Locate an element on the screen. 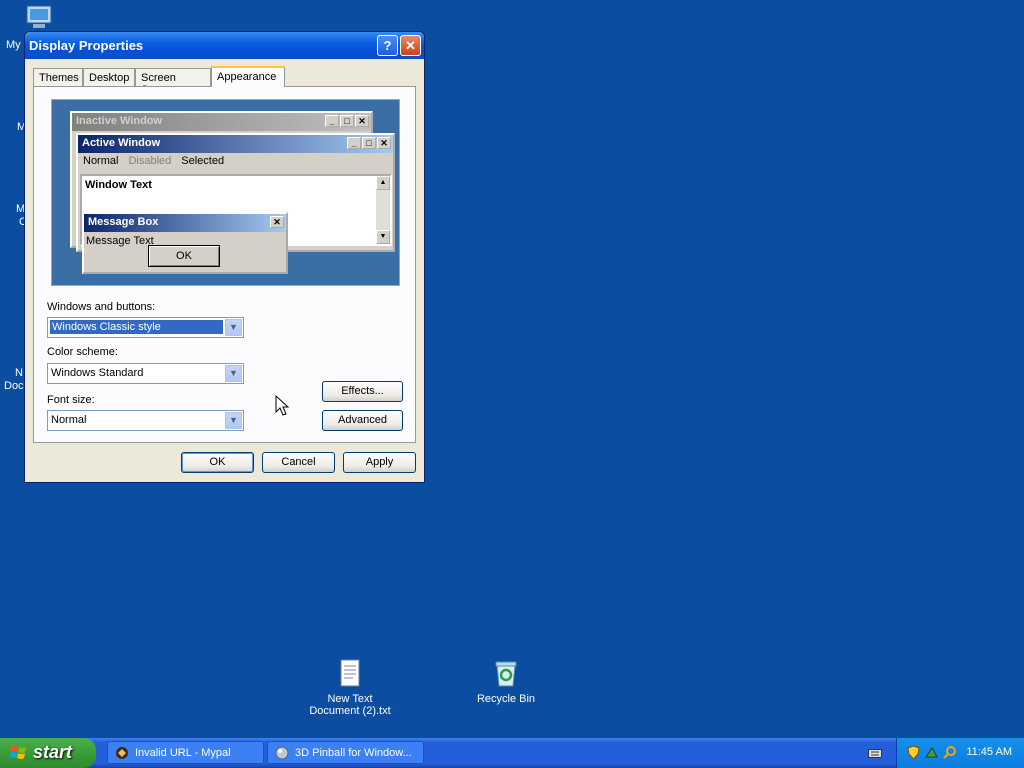 The image size is (1024, 768). text-file-icon is located at coordinates (350, 673).